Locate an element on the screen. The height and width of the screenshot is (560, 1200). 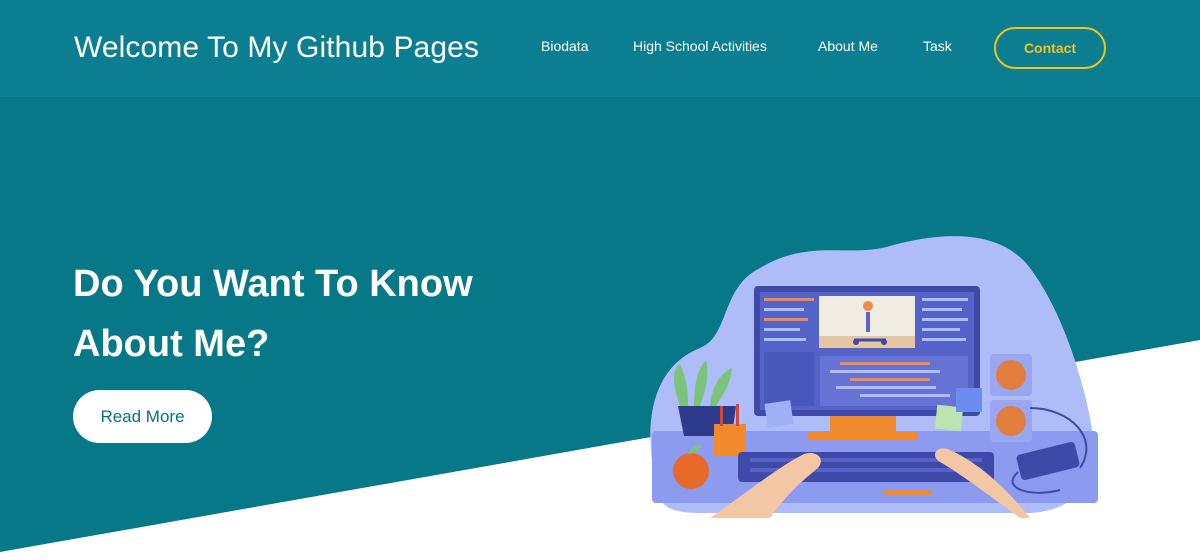
site-title: Welcome To My Github Pages is located at coordinates (276, 48).